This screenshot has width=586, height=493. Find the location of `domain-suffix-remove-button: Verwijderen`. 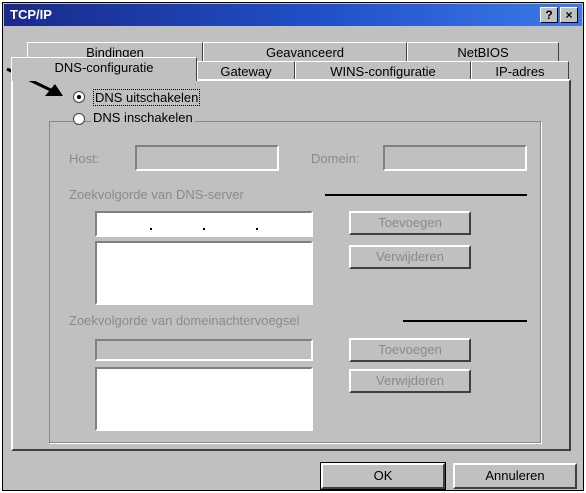

domain-suffix-remove-button: Verwijderen is located at coordinates (410, 381).